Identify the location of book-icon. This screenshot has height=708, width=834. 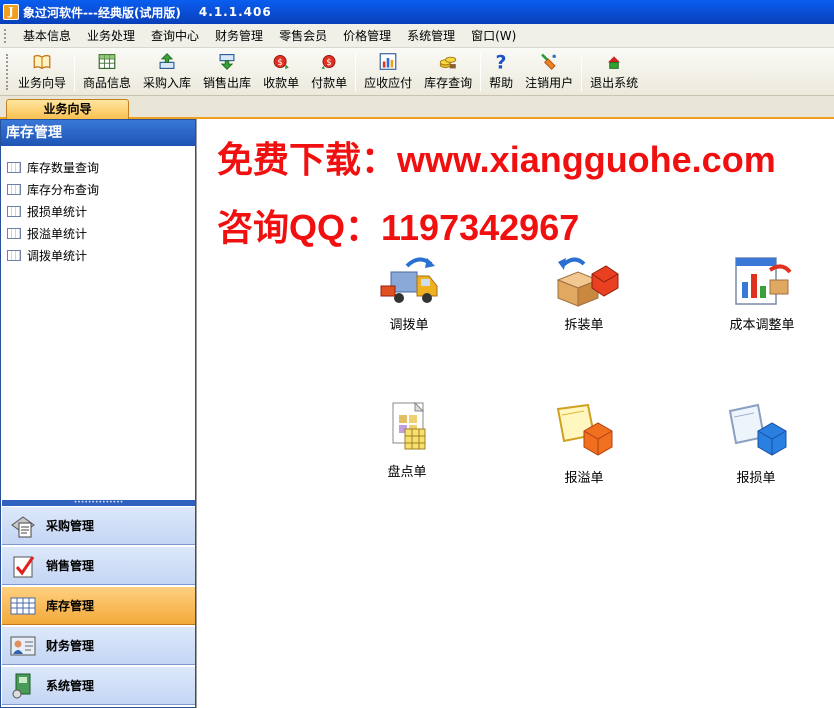
(42, 61).